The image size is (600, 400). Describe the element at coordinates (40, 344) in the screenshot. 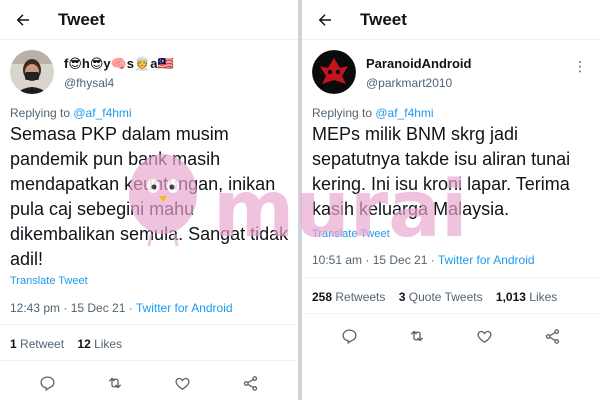

I see `retweets-label: Retweet` at that location.